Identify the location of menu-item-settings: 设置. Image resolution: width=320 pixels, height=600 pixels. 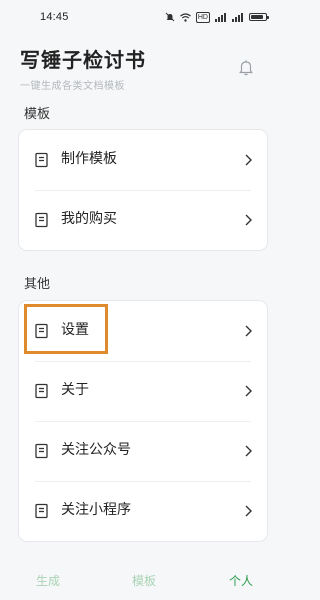
(143, 331).